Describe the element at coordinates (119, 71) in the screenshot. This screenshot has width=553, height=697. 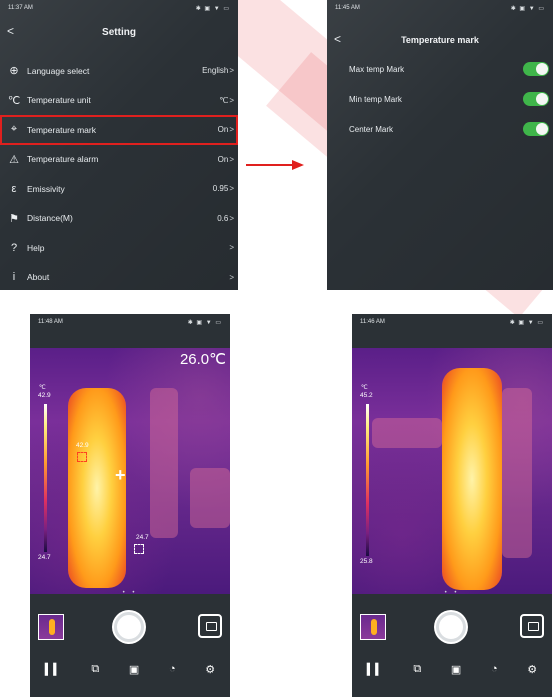
I see `settings-item-language: ⊕ Language select English >` at that location.